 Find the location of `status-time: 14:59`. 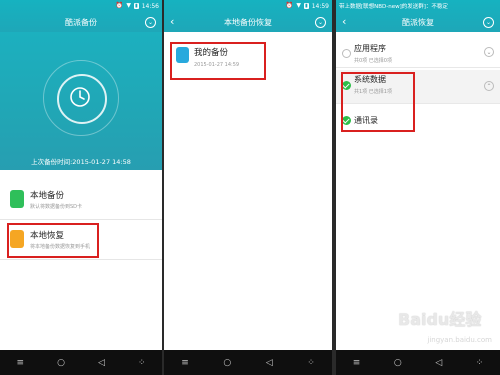

status-time: 14:59 is located at coordinates (320, 6).